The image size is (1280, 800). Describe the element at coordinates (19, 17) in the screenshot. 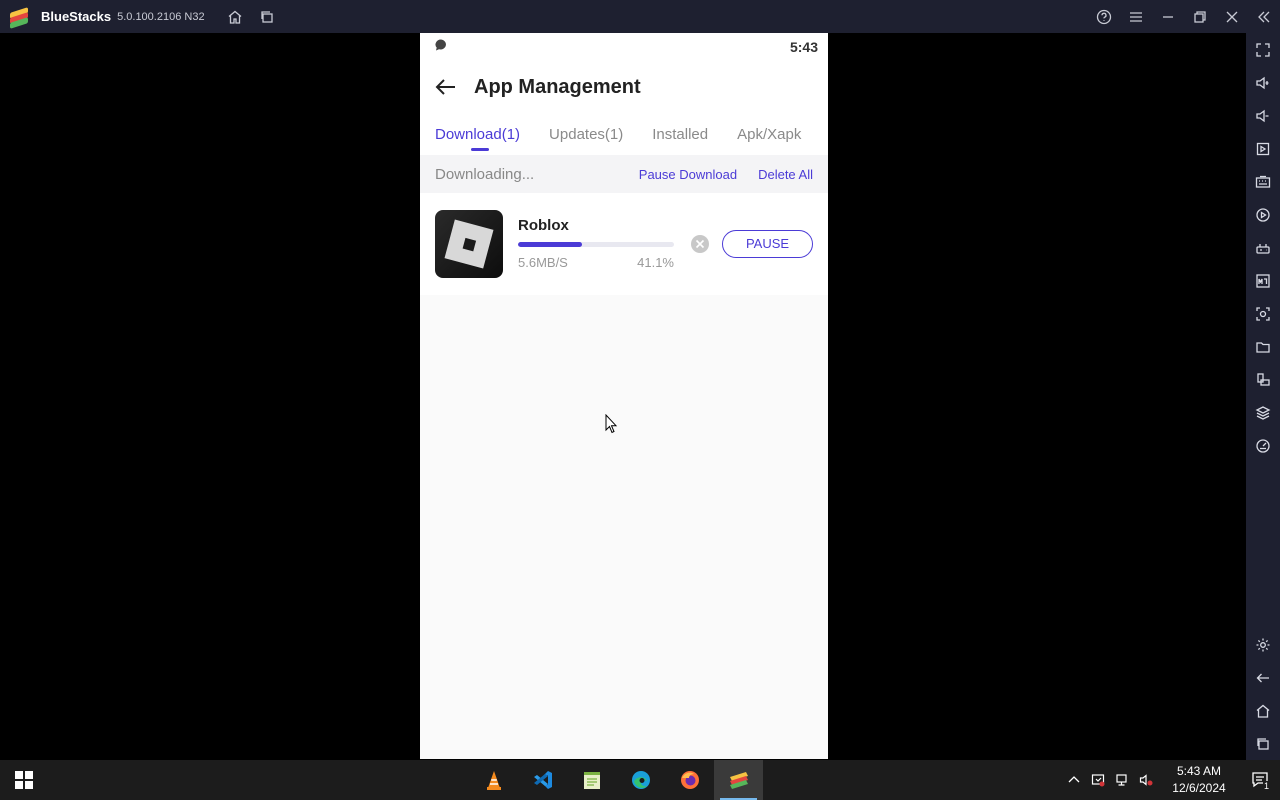

I see `bluestacks-logo-icon` at that location.